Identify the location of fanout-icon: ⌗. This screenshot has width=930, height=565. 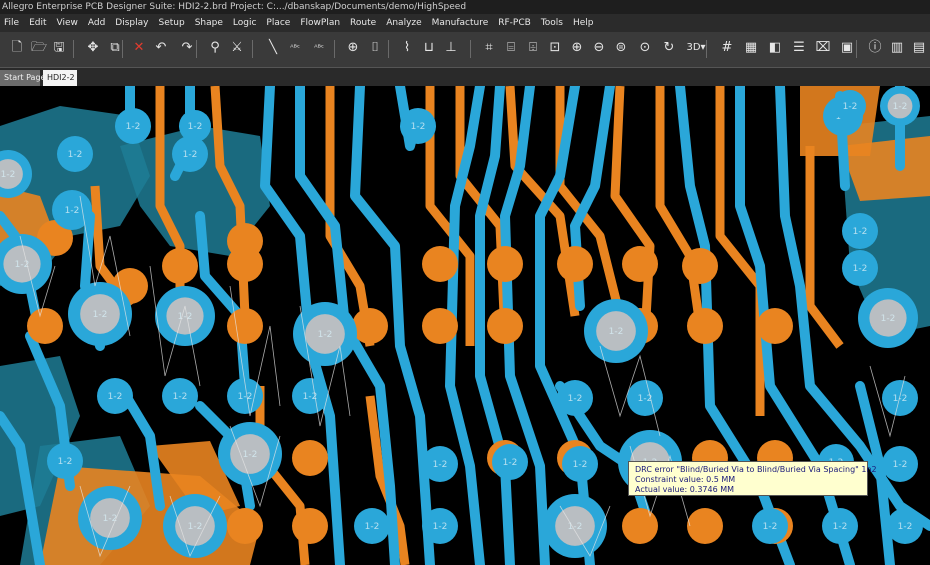
(489, 48).